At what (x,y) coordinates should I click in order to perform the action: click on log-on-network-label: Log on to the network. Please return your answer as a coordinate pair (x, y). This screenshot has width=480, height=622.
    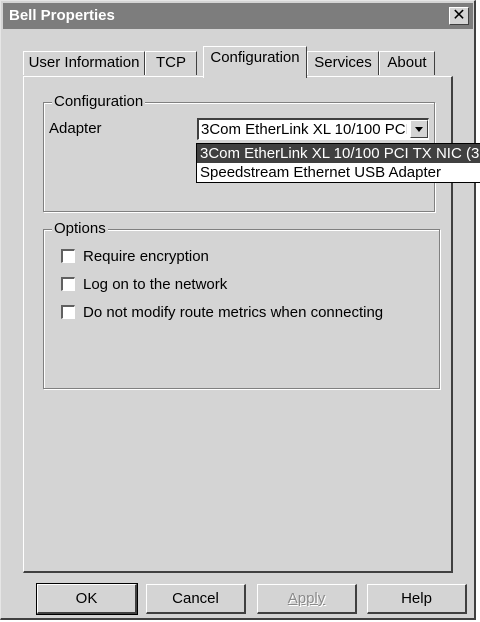
    Looking at the image, I should click on (155, 284).